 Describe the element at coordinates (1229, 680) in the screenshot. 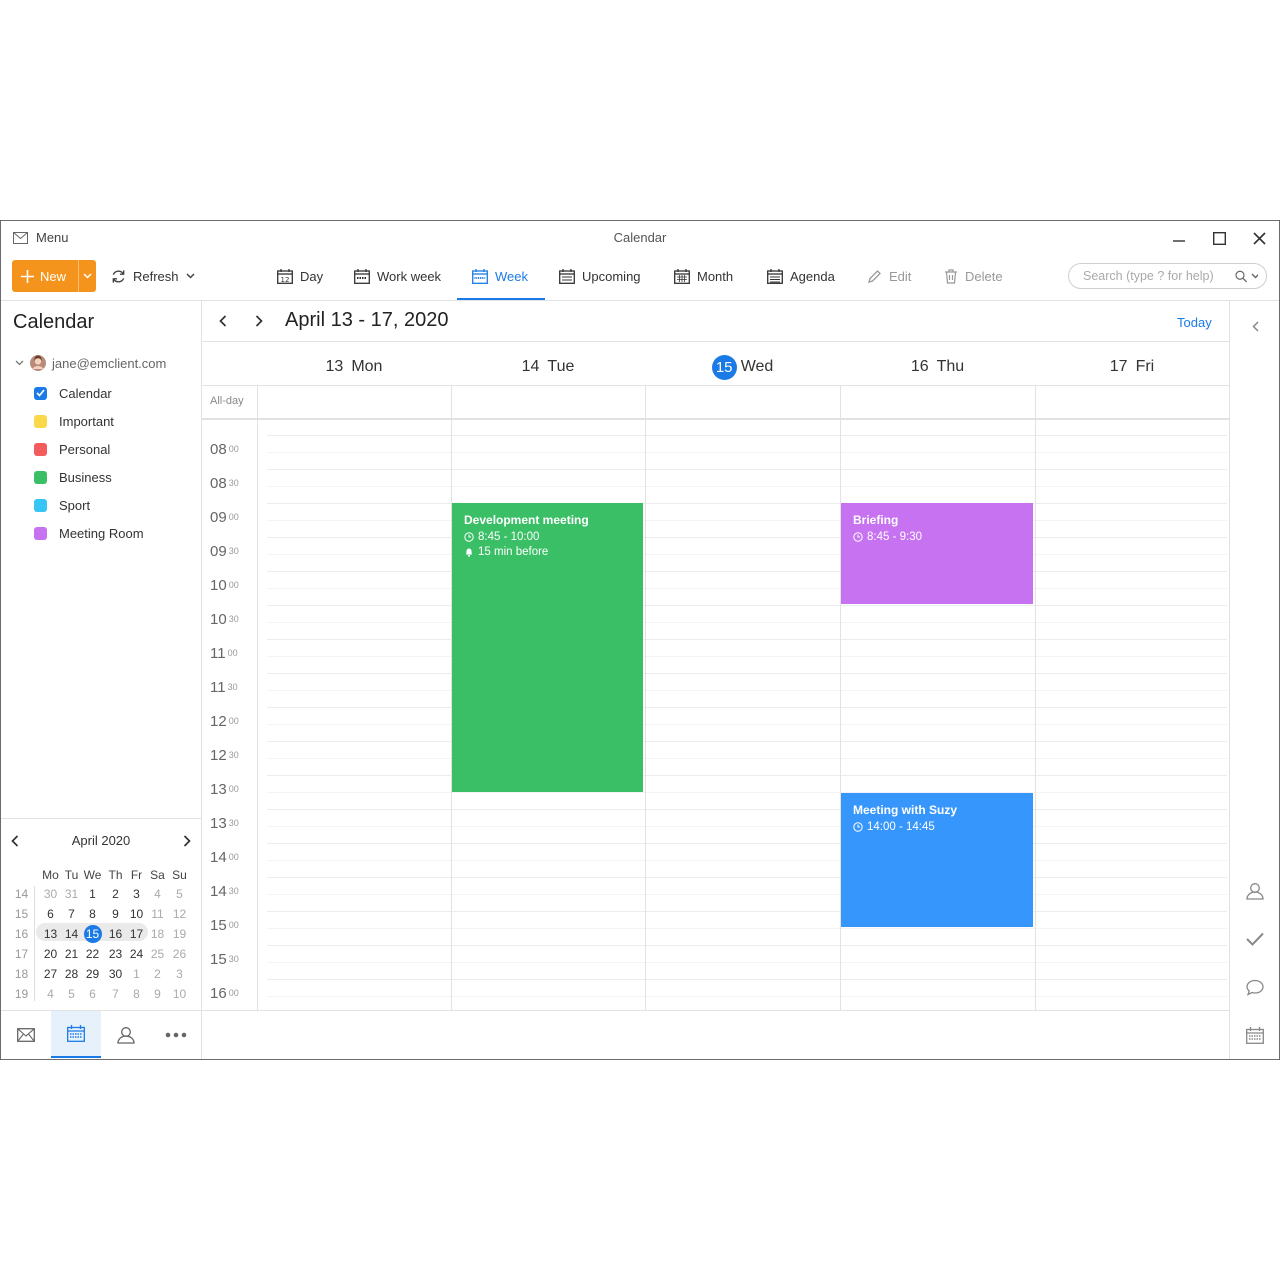

I see `right-bar-divider` at that location.